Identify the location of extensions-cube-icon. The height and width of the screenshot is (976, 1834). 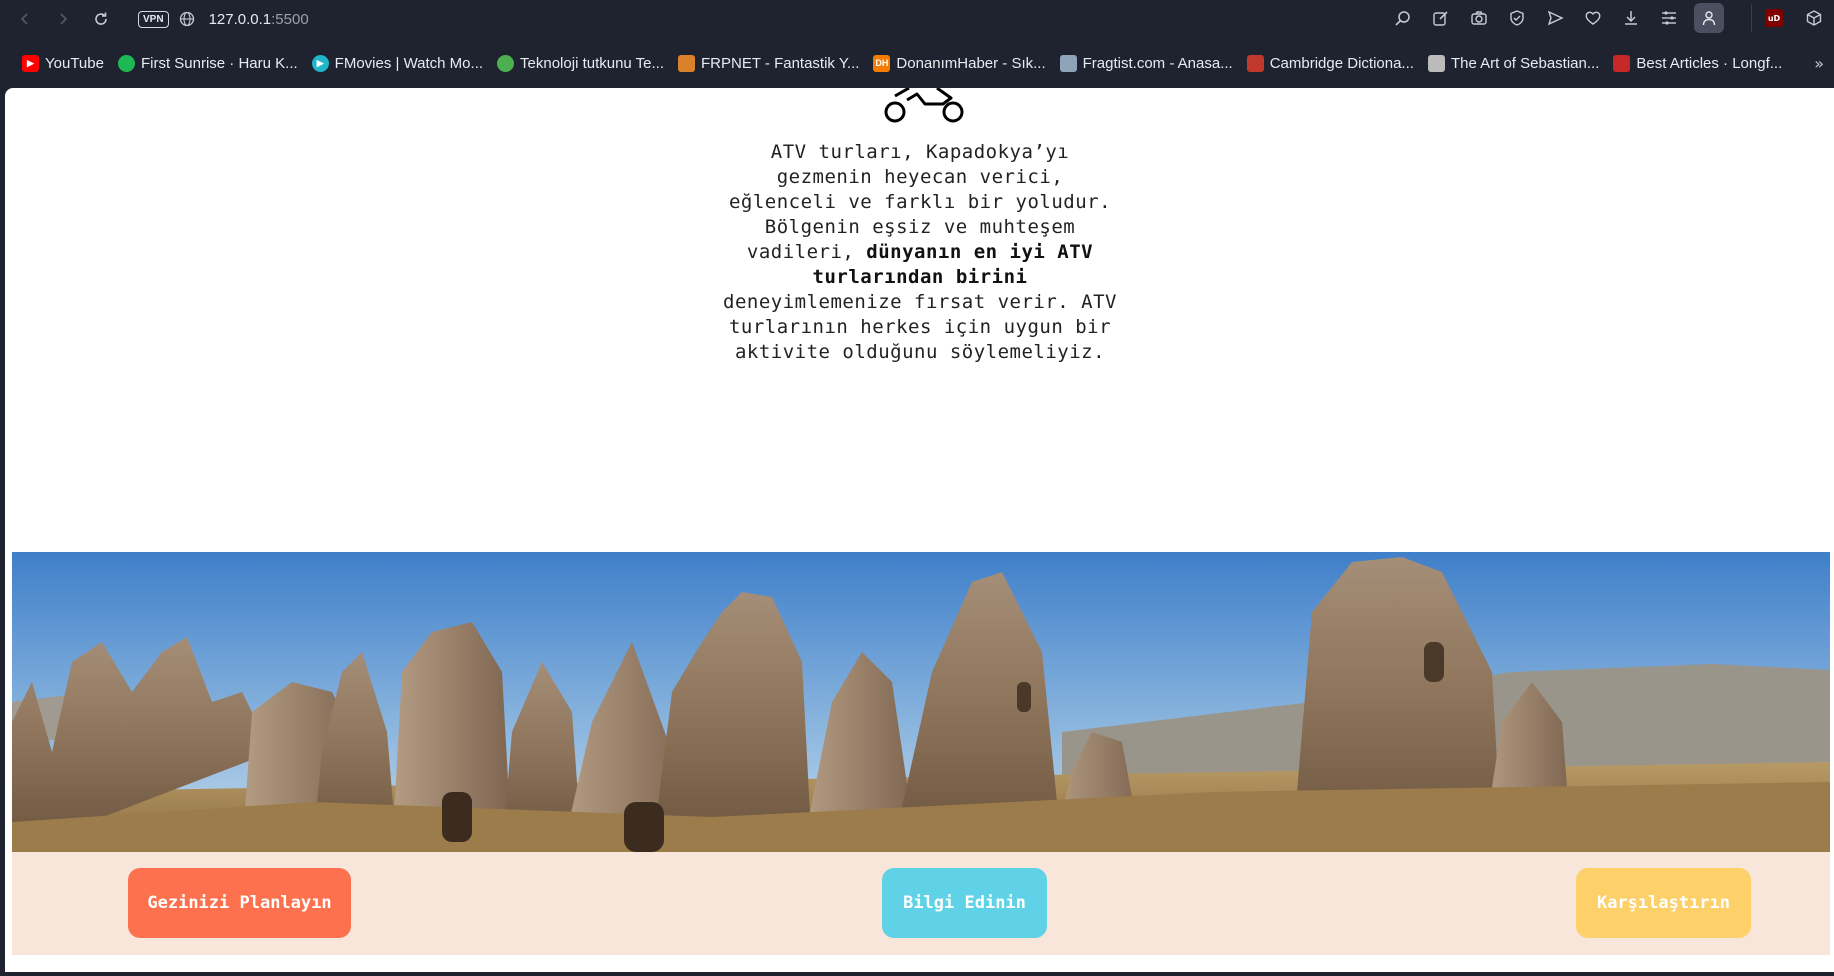
(1814, 18).